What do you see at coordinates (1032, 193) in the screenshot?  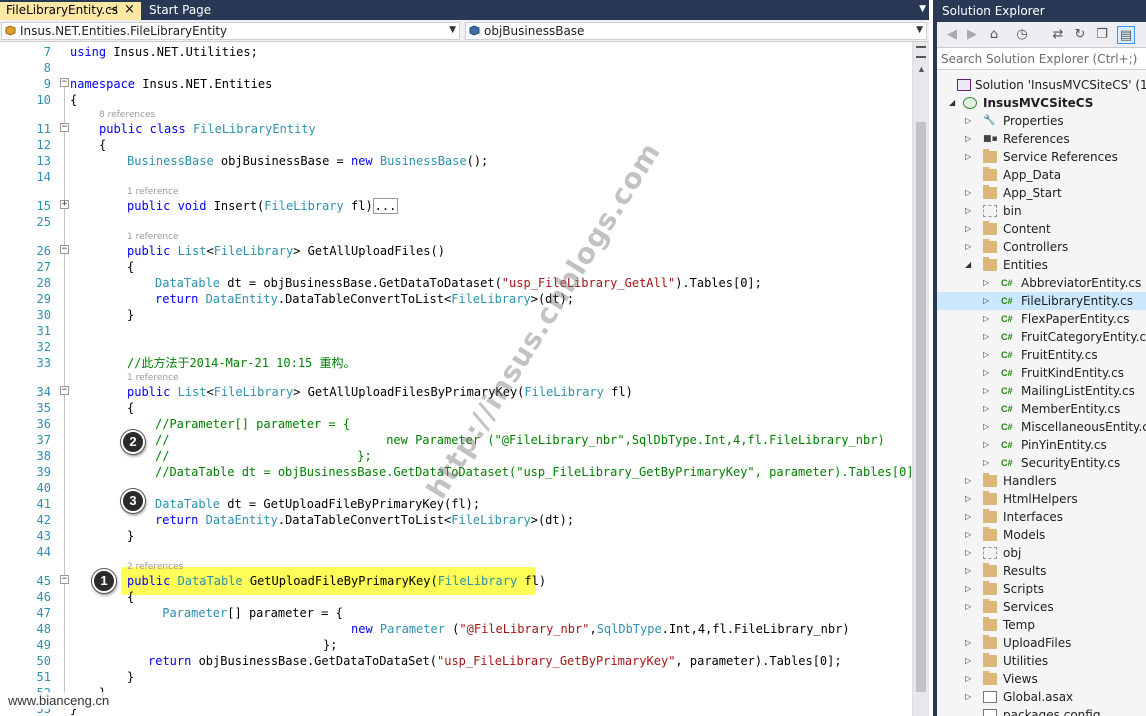 I see `tree-item-label: App_Start` at bounding box center [1032, 193].